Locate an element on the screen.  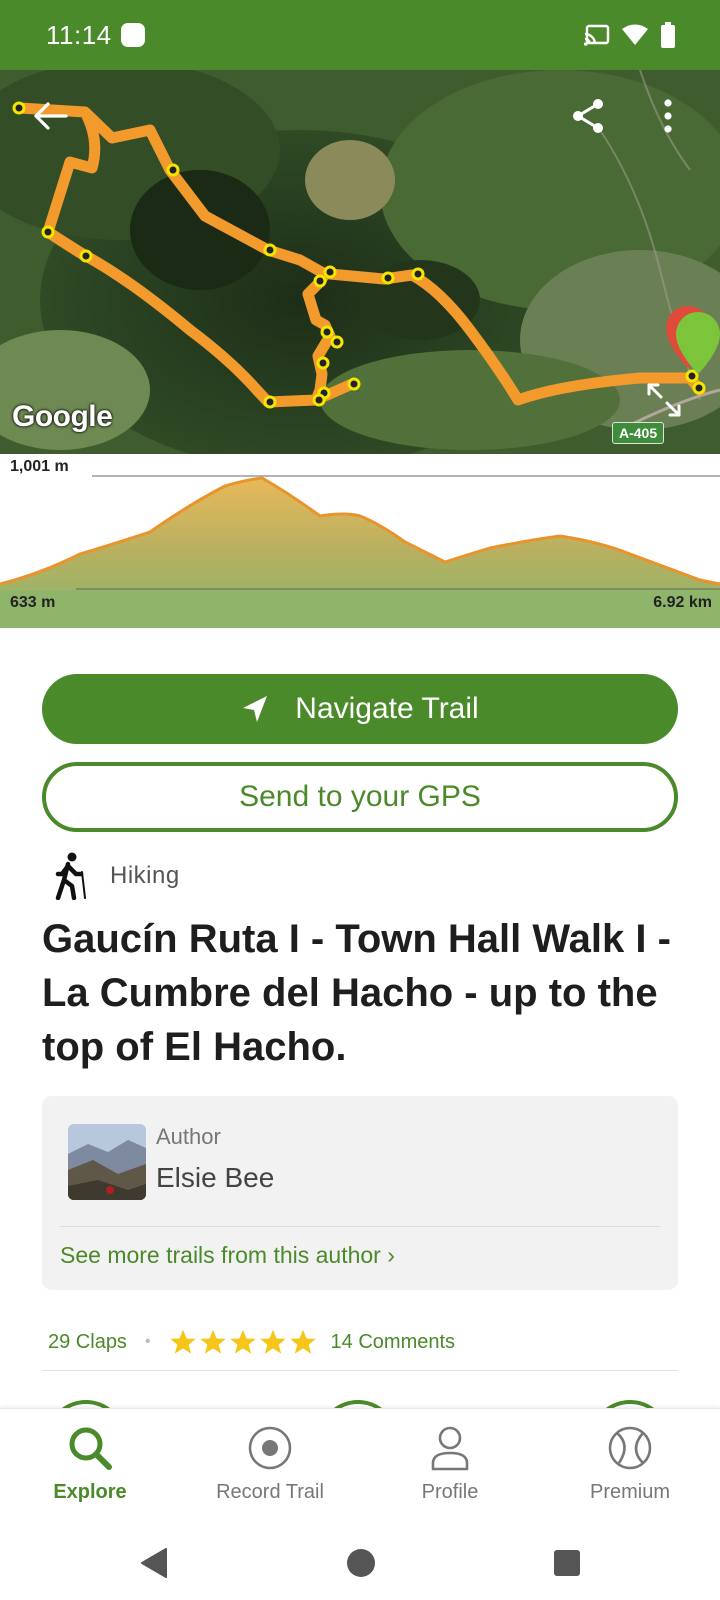
system-recents-button is located at coordinates (567, 1563).